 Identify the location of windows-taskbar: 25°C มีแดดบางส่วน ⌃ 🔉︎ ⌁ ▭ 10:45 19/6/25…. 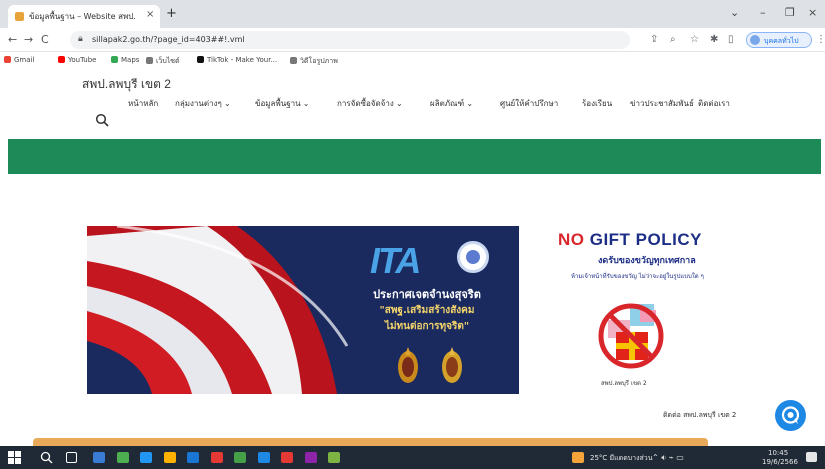
(412, 457).